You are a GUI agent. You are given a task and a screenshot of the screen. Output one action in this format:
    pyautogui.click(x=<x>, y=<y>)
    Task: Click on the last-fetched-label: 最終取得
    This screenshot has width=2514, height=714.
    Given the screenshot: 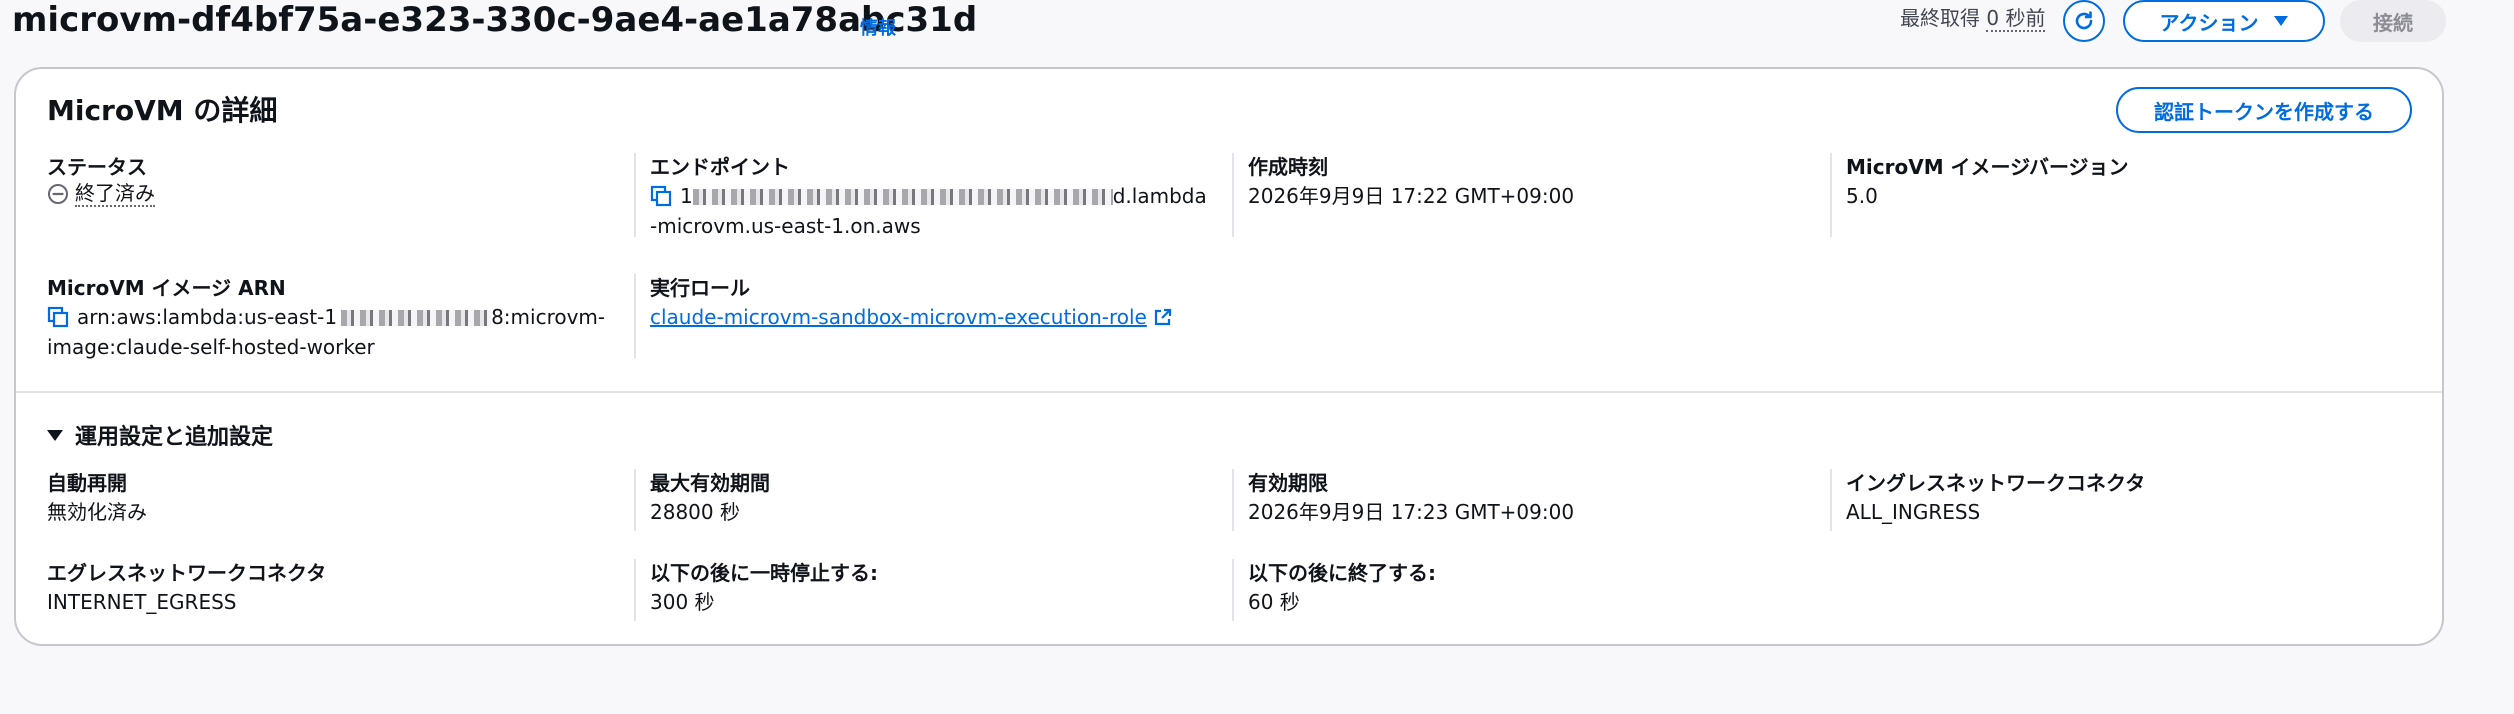 What is the action you would take?
    pyautogui.click(x=1940, y=18)
    